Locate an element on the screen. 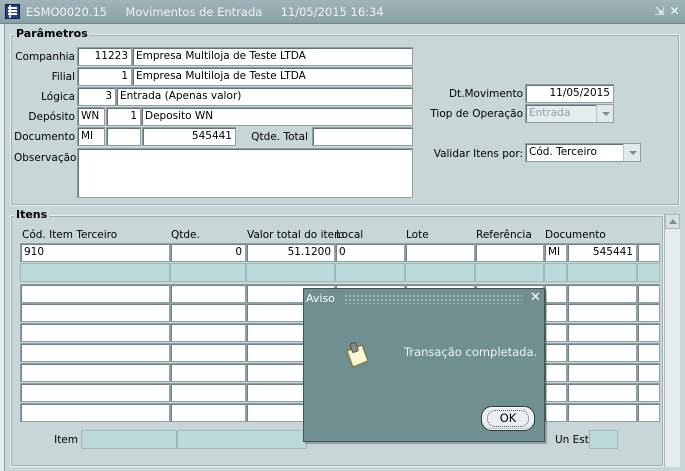 This screenshot has width=685, height=471. grid-cell-r2-qtde is located at coordinates (208, 293).